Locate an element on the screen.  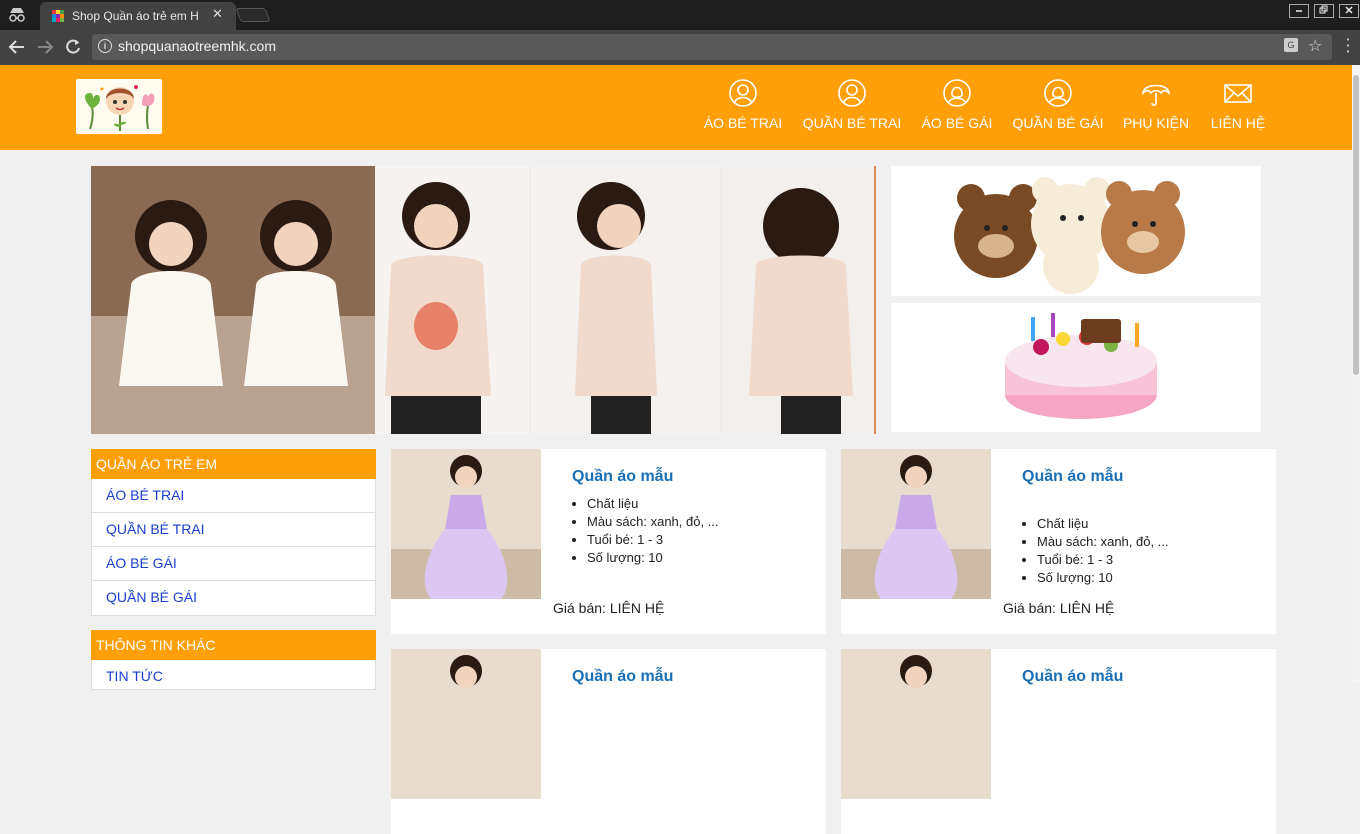
nav-quan-be-trai: QUẦN BÉ TRAI is located at coordinates (852, 108).